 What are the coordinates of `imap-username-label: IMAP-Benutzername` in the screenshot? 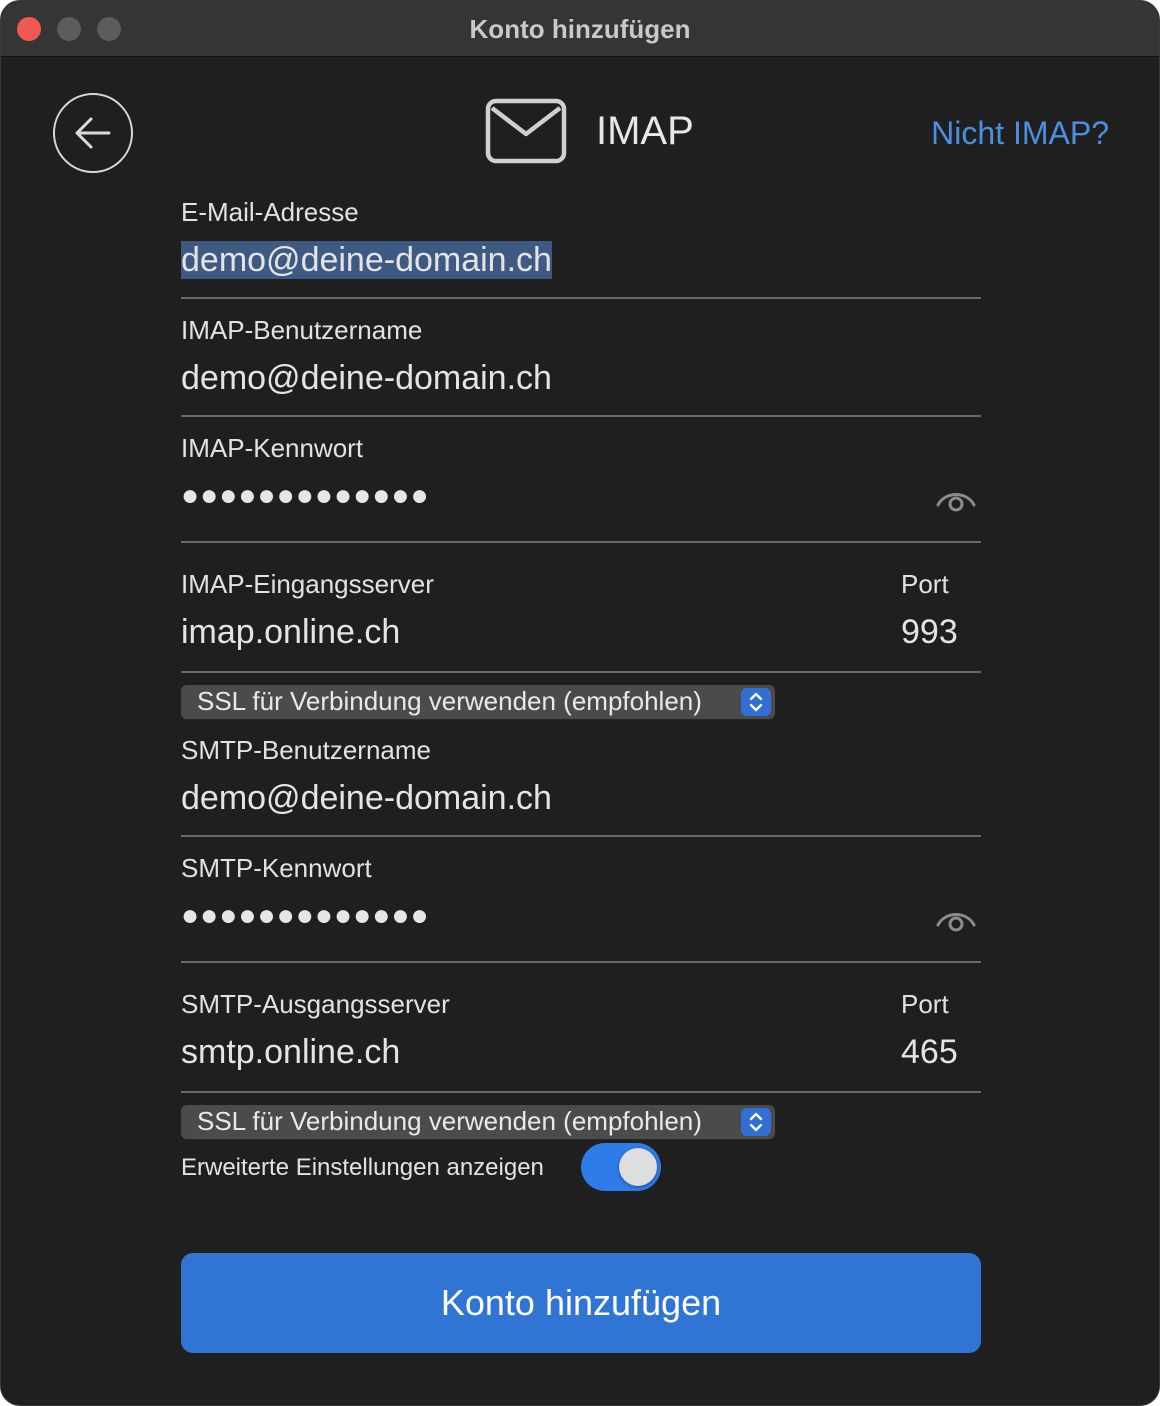 It's located at (302, 330).